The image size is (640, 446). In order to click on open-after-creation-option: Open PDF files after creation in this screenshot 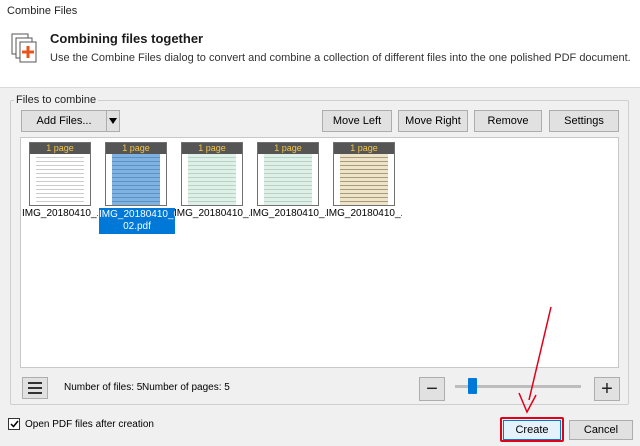, I will do `click(81, 424)`.